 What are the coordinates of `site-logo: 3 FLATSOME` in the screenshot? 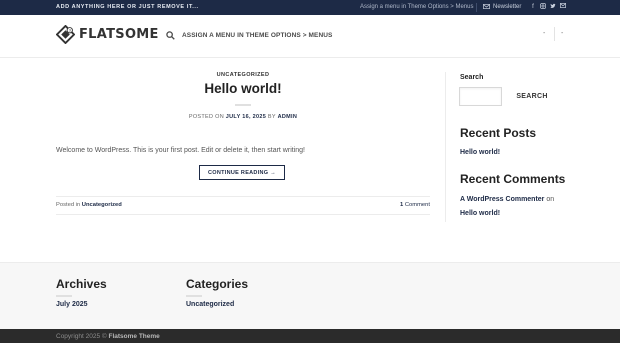 It's located at (107, 34).